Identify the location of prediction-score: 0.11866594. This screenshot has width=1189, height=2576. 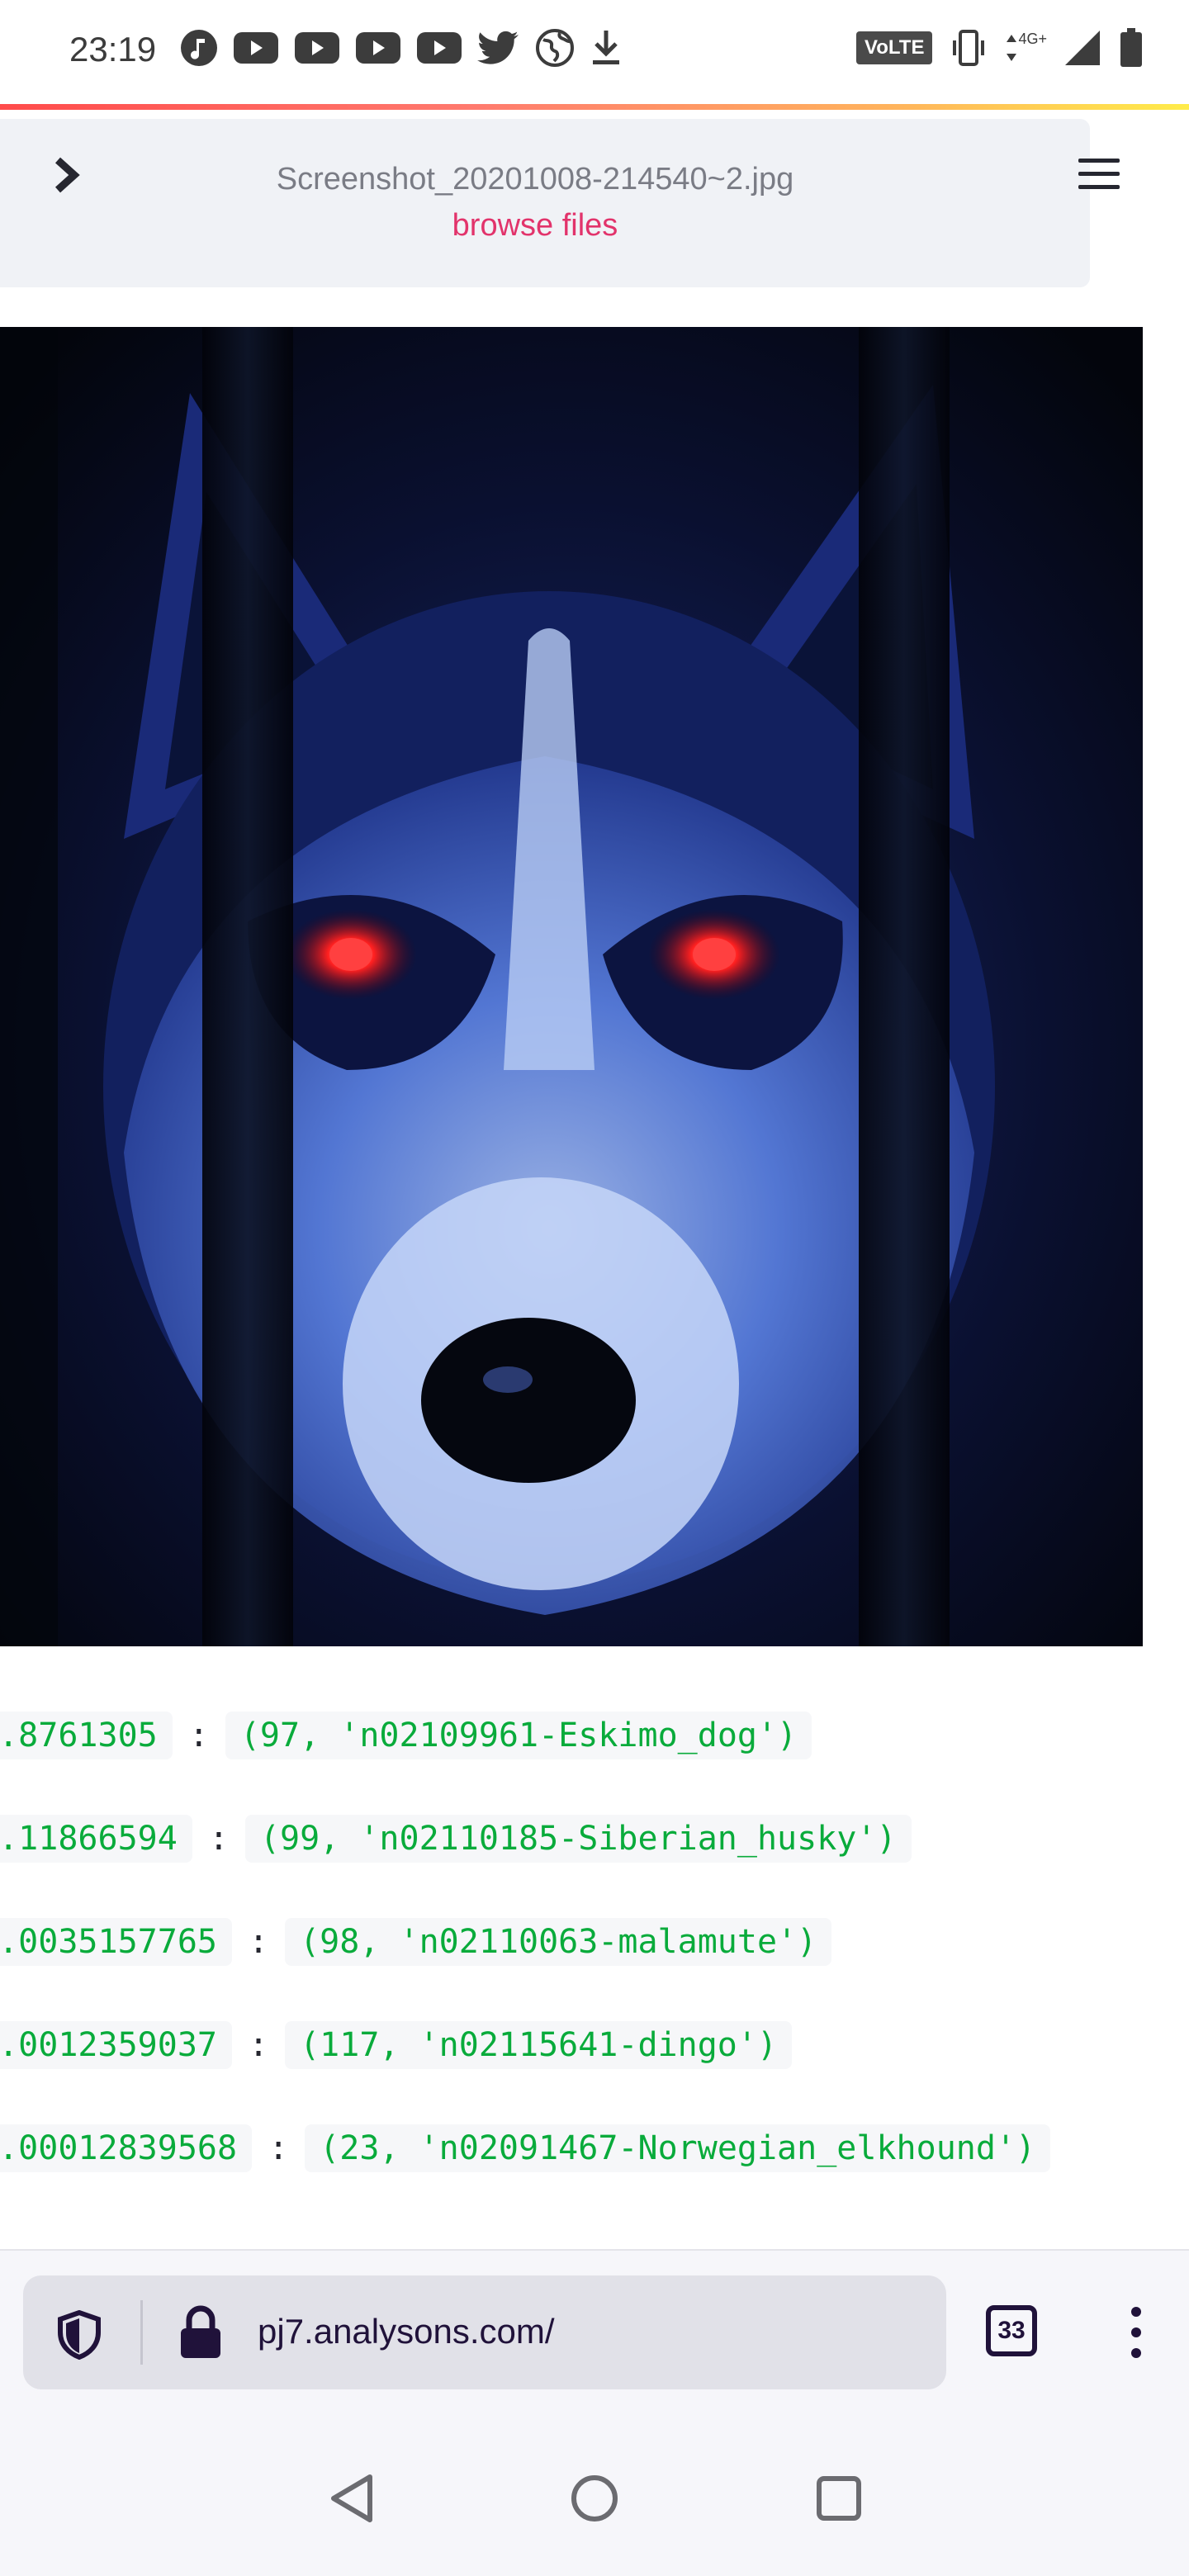
(96, 1839).